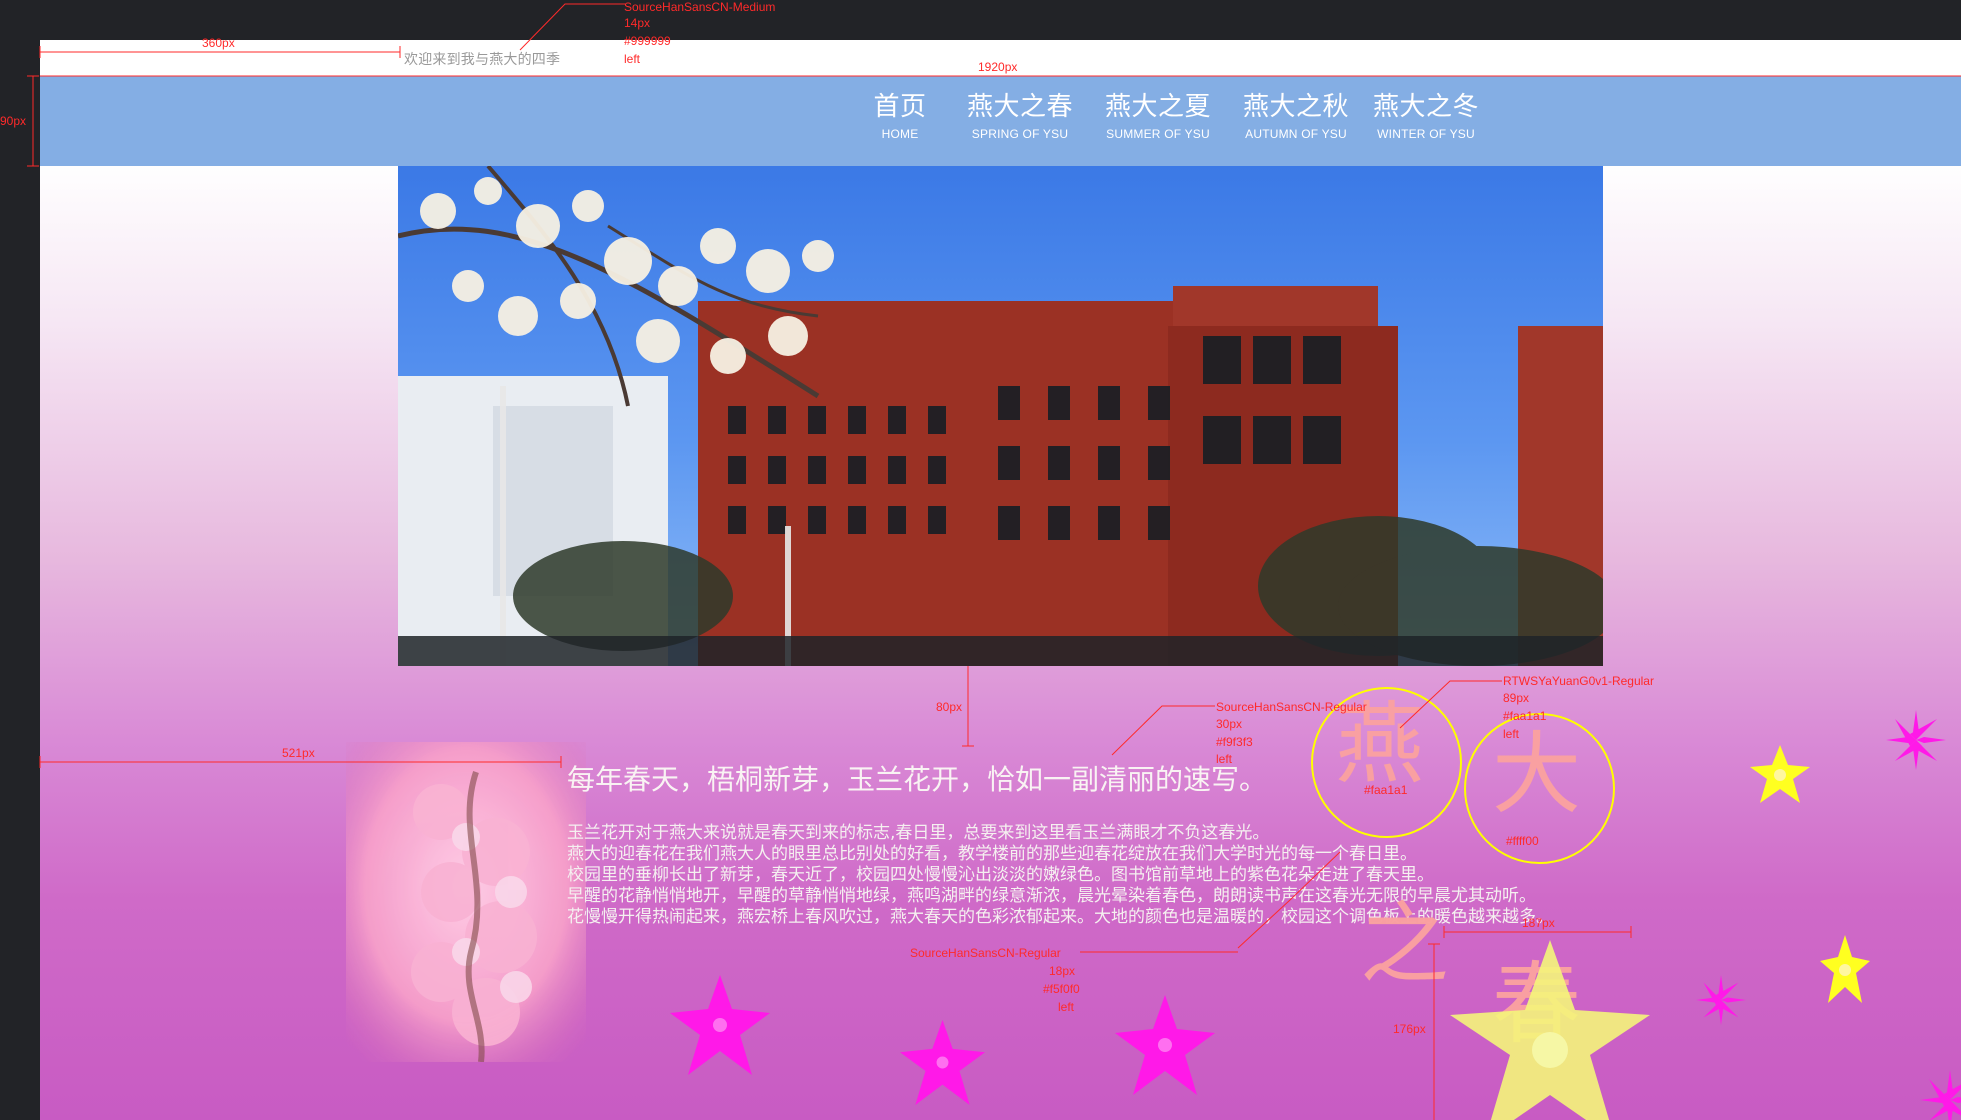 The image size is (1961, 1120). I want to click on nav-item-spring-sublabel: SPRING OF YSU, so click(1020, 134).